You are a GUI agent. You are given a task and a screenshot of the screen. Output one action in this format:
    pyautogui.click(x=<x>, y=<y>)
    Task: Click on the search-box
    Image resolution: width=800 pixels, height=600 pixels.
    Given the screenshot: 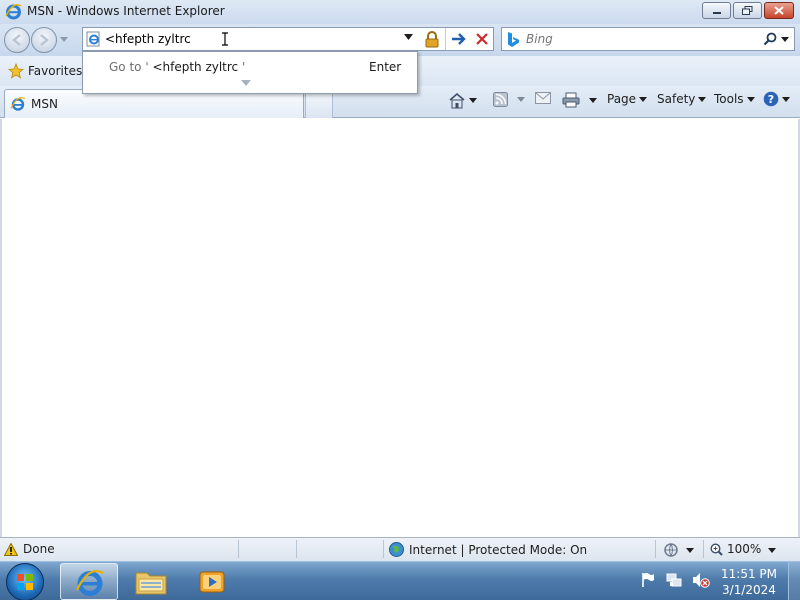 What is the action you would take?
    pyautogui.click(x=648, y=39)
    